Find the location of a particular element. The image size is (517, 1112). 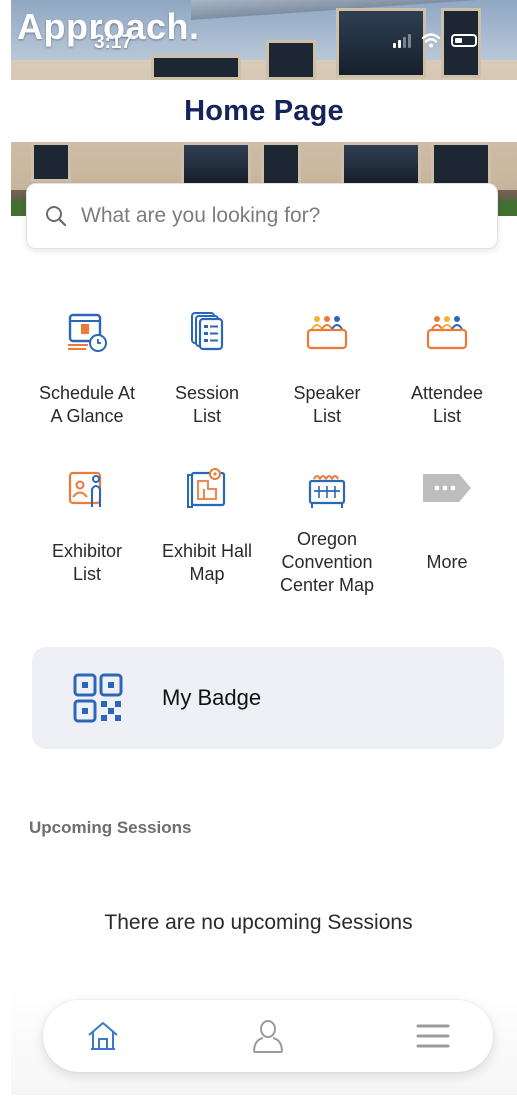

status-icons is located at coordinates (435, 40).